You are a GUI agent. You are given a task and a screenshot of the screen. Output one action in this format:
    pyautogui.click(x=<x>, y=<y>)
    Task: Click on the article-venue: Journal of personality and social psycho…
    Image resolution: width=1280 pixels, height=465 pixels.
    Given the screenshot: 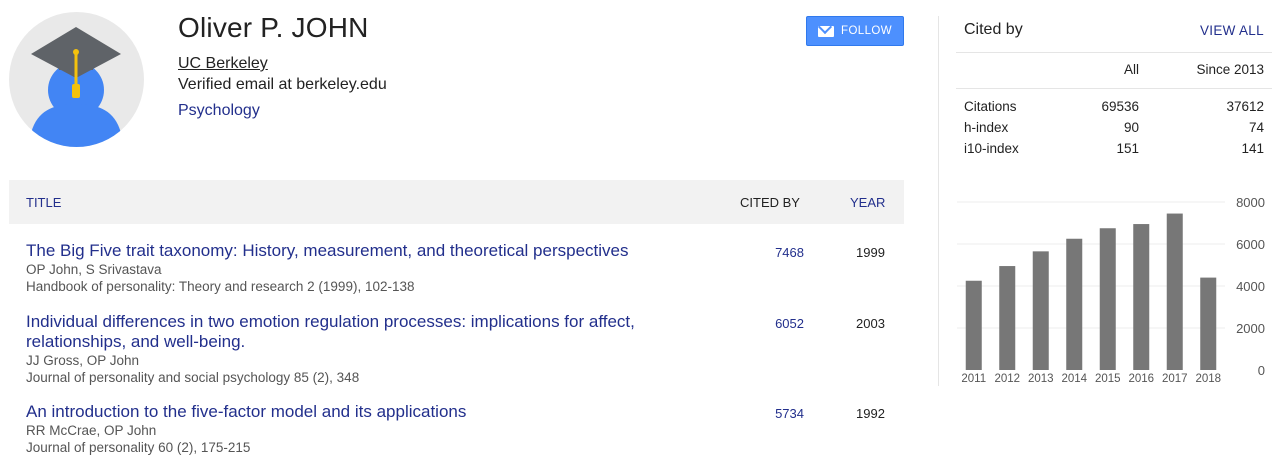 What is the action you would take?
    pyautogui.click(x=193, y=377)
    